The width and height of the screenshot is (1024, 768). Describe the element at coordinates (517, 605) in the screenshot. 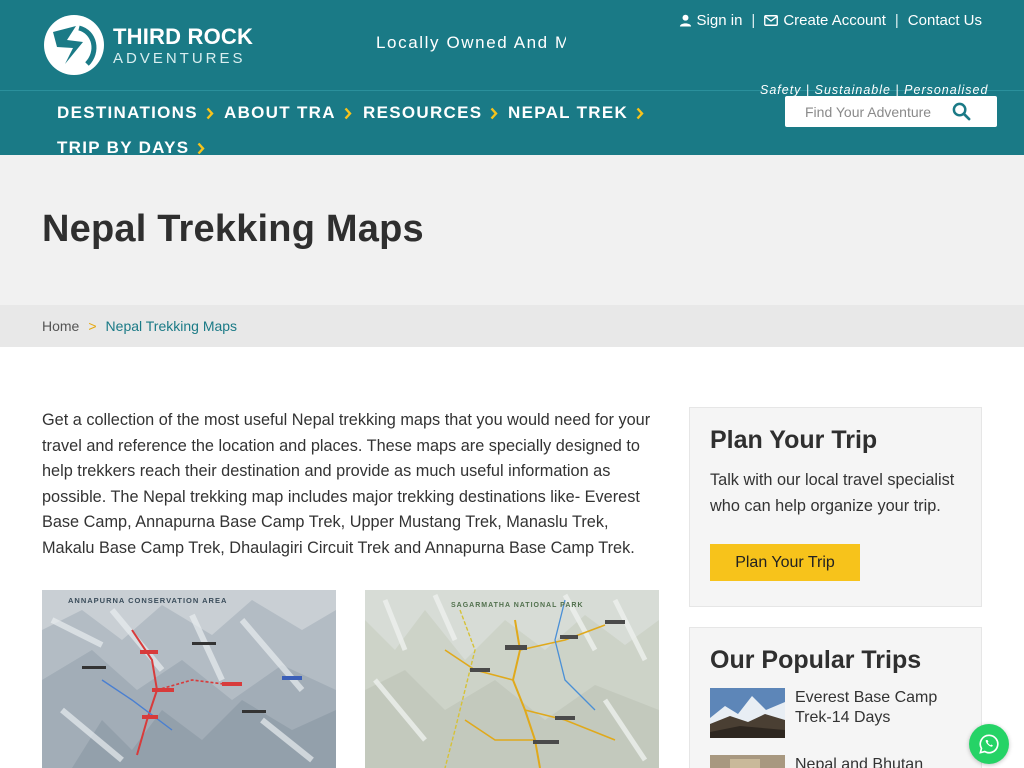

I see `map-caption: SAGARMATHA NATIONAL PARK` at that location.